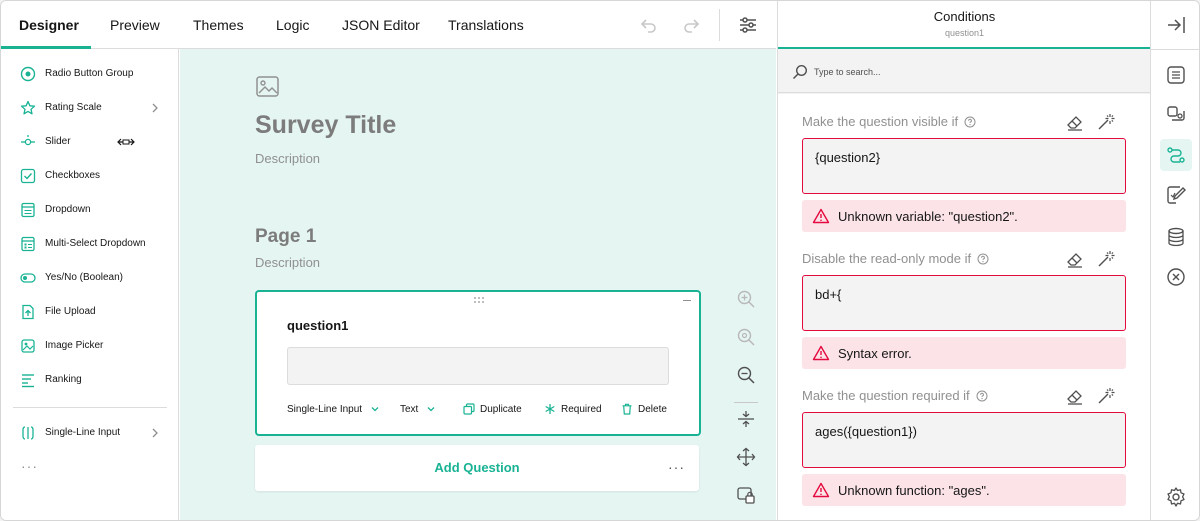  Describe the element at coordinates (1176, 497) in the screenshot. I see `gear-icon` at that location.